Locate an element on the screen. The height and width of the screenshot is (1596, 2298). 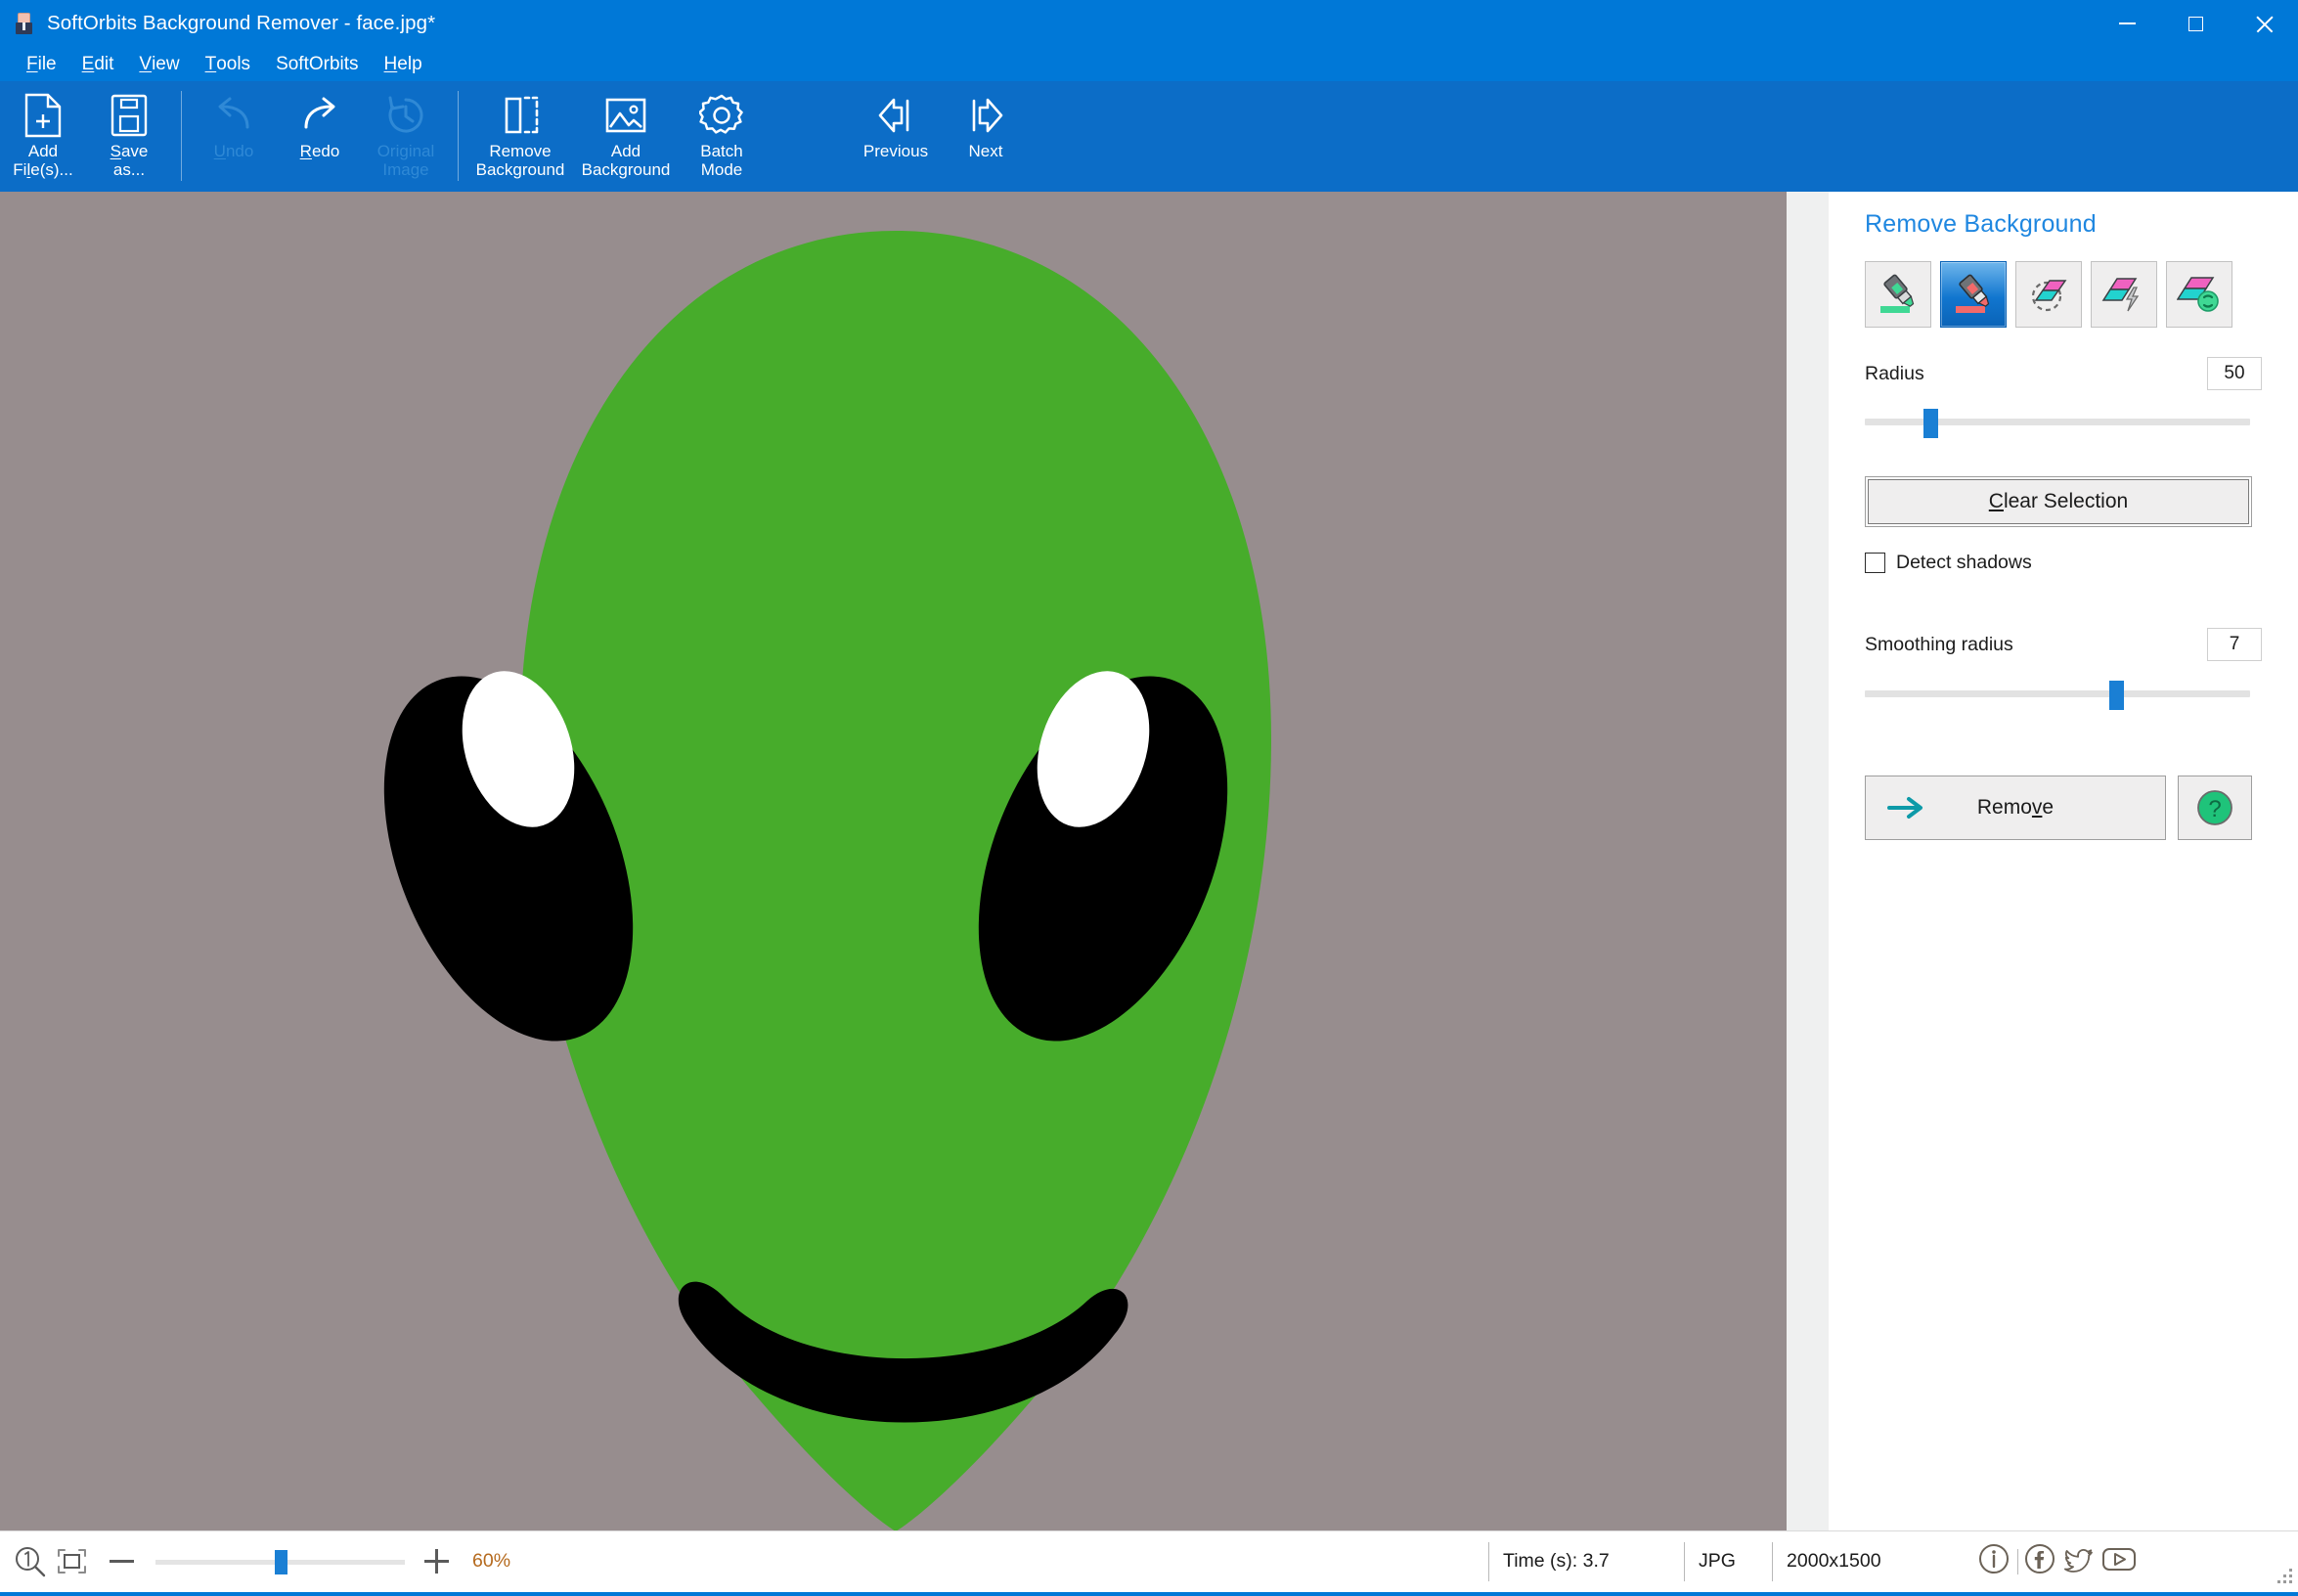
smoothing-radius-slider is located at coordinates (2057, 695).